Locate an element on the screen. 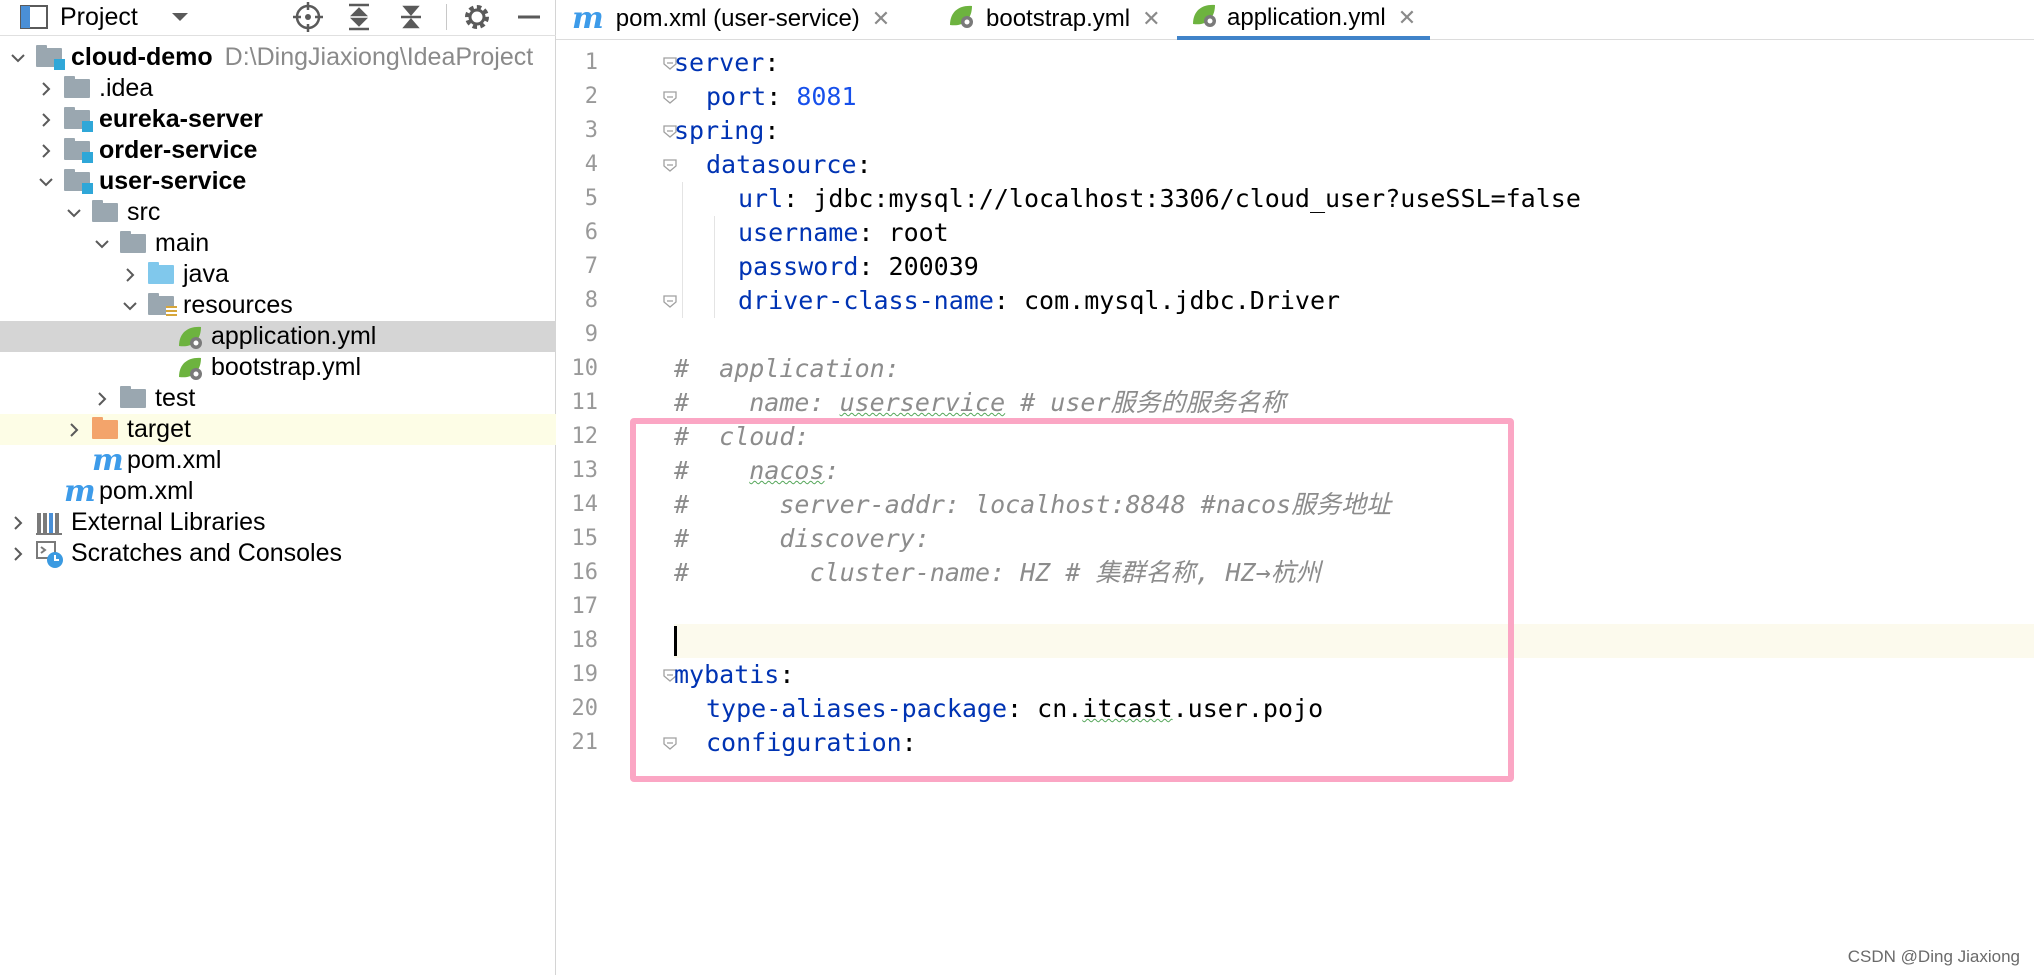  tree-node: Scratches and Consoles is located at coordinates (278, 553).